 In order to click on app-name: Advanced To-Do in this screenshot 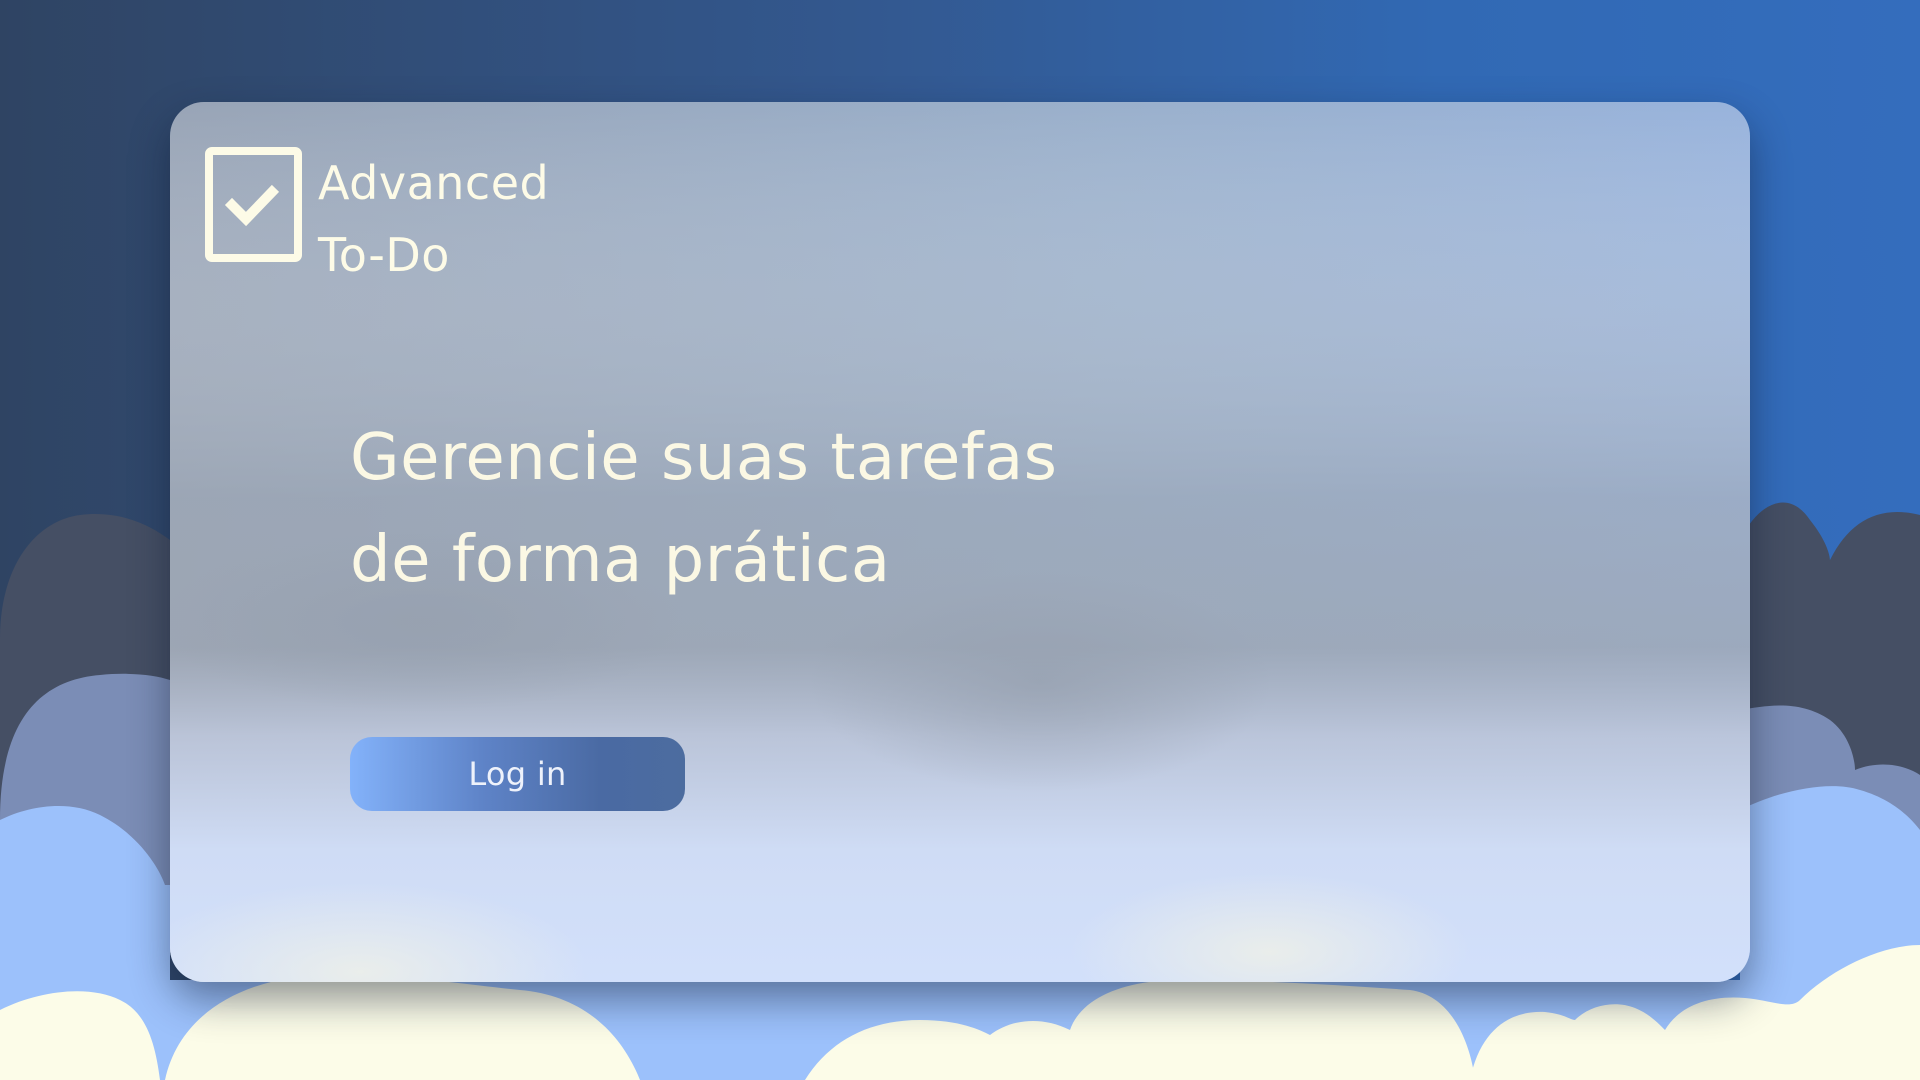, I will do `click(433, 219)`.